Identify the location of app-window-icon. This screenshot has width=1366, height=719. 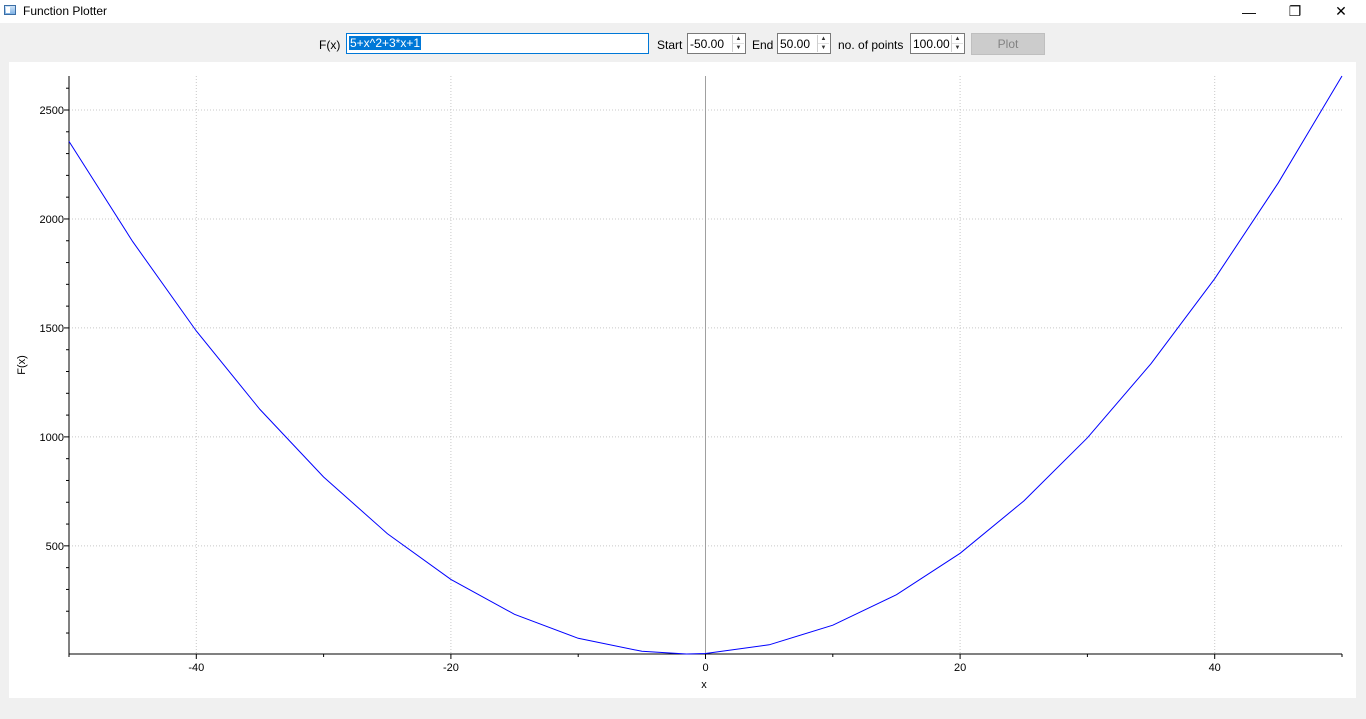
(10, 10).